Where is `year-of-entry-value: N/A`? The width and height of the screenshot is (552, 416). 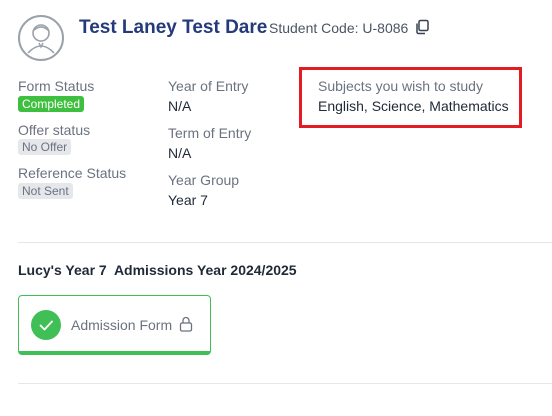 year-of-entry-value: N/A is located at coordinates (180, 106).